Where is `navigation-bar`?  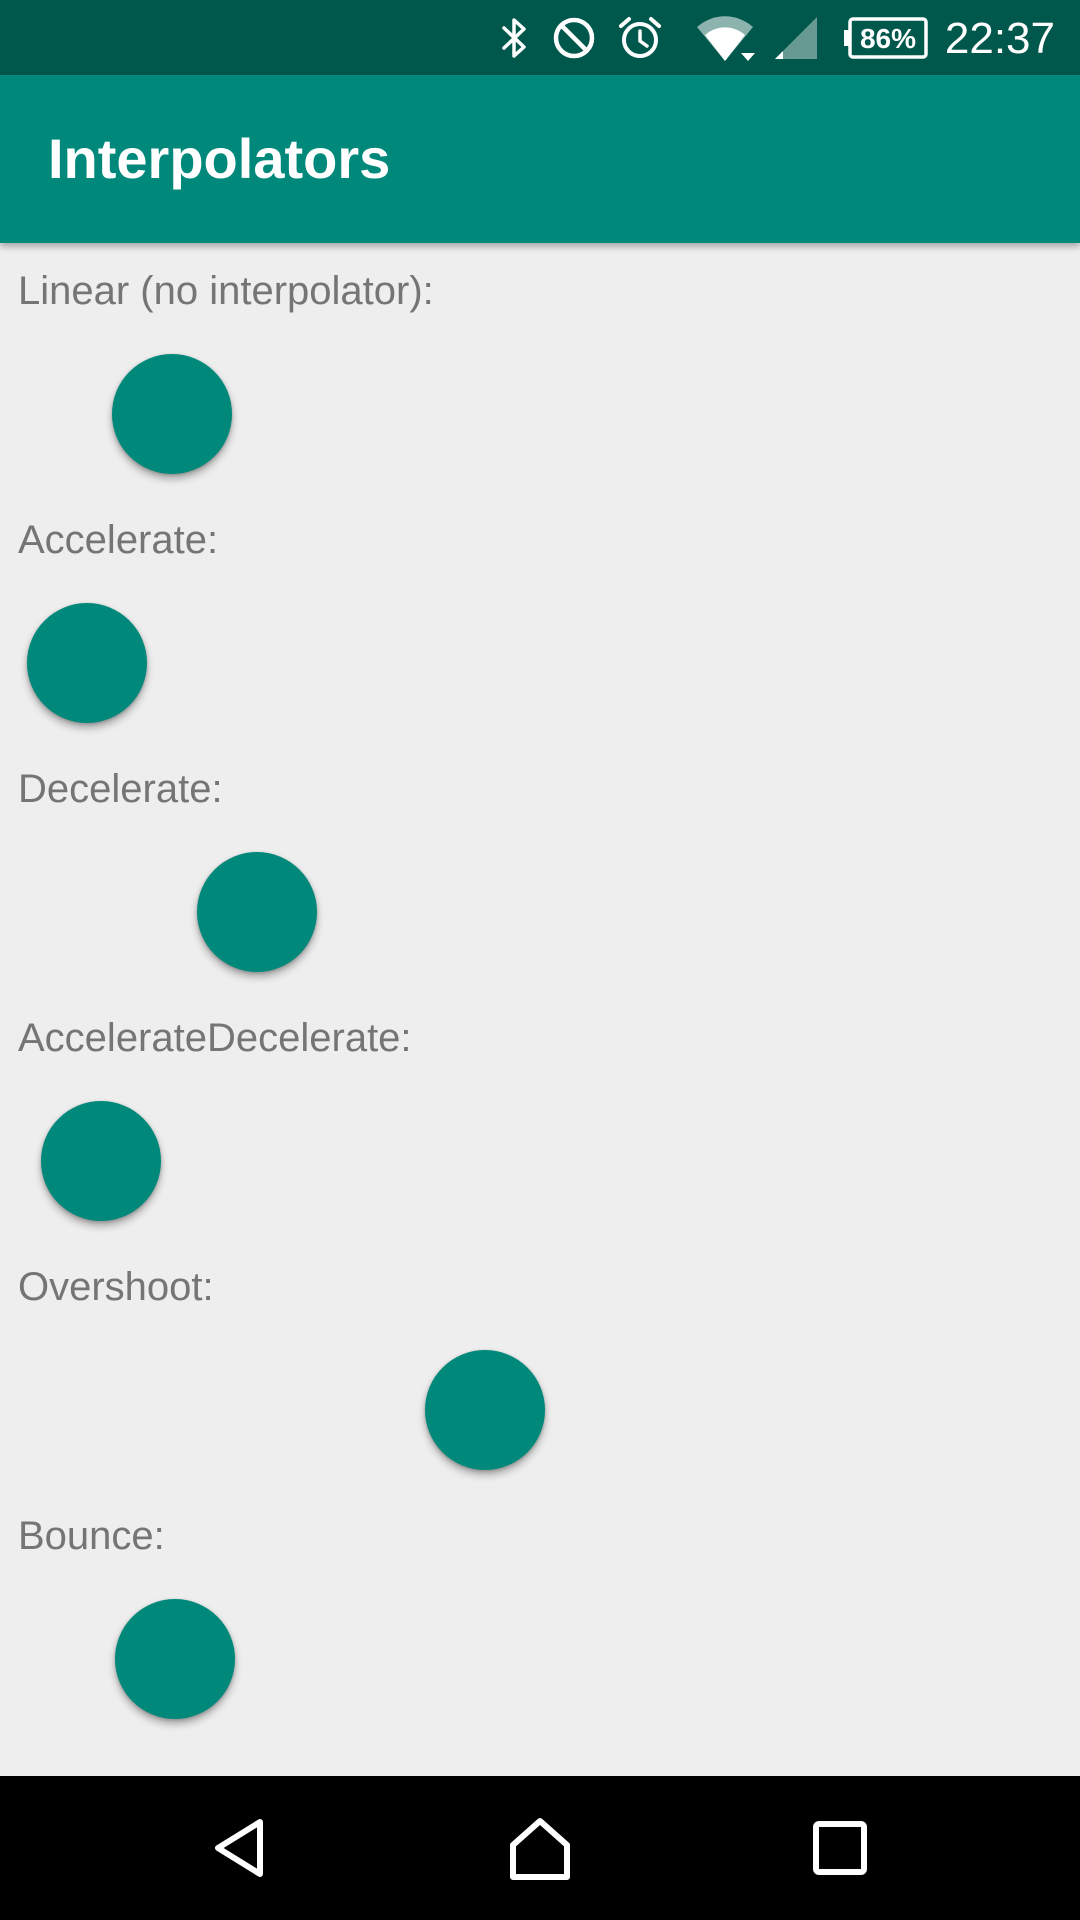 navigation-bar is located at coordinates (540, 1848).